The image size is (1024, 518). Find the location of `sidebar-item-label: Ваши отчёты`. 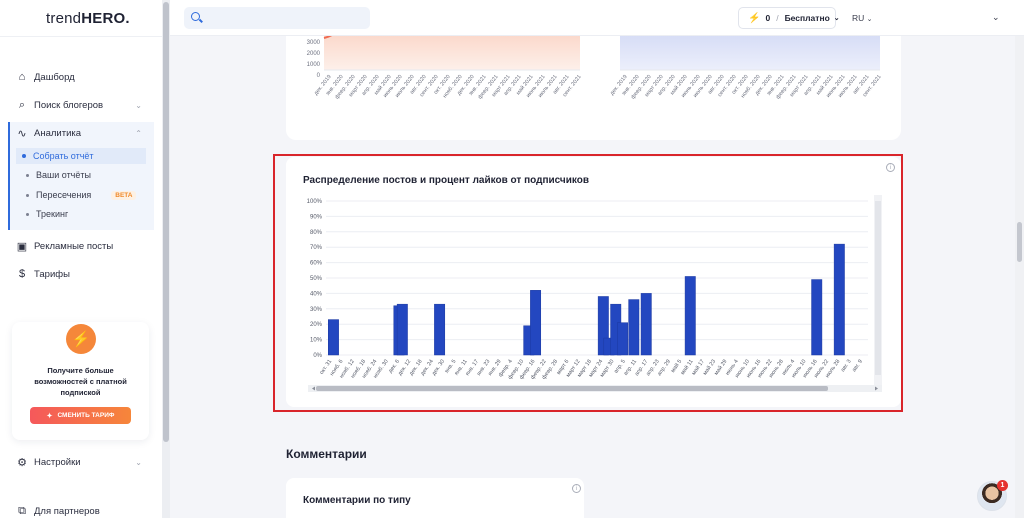

sidebar-item-label: Ваши отчёты is located at coordinates (63, 175).